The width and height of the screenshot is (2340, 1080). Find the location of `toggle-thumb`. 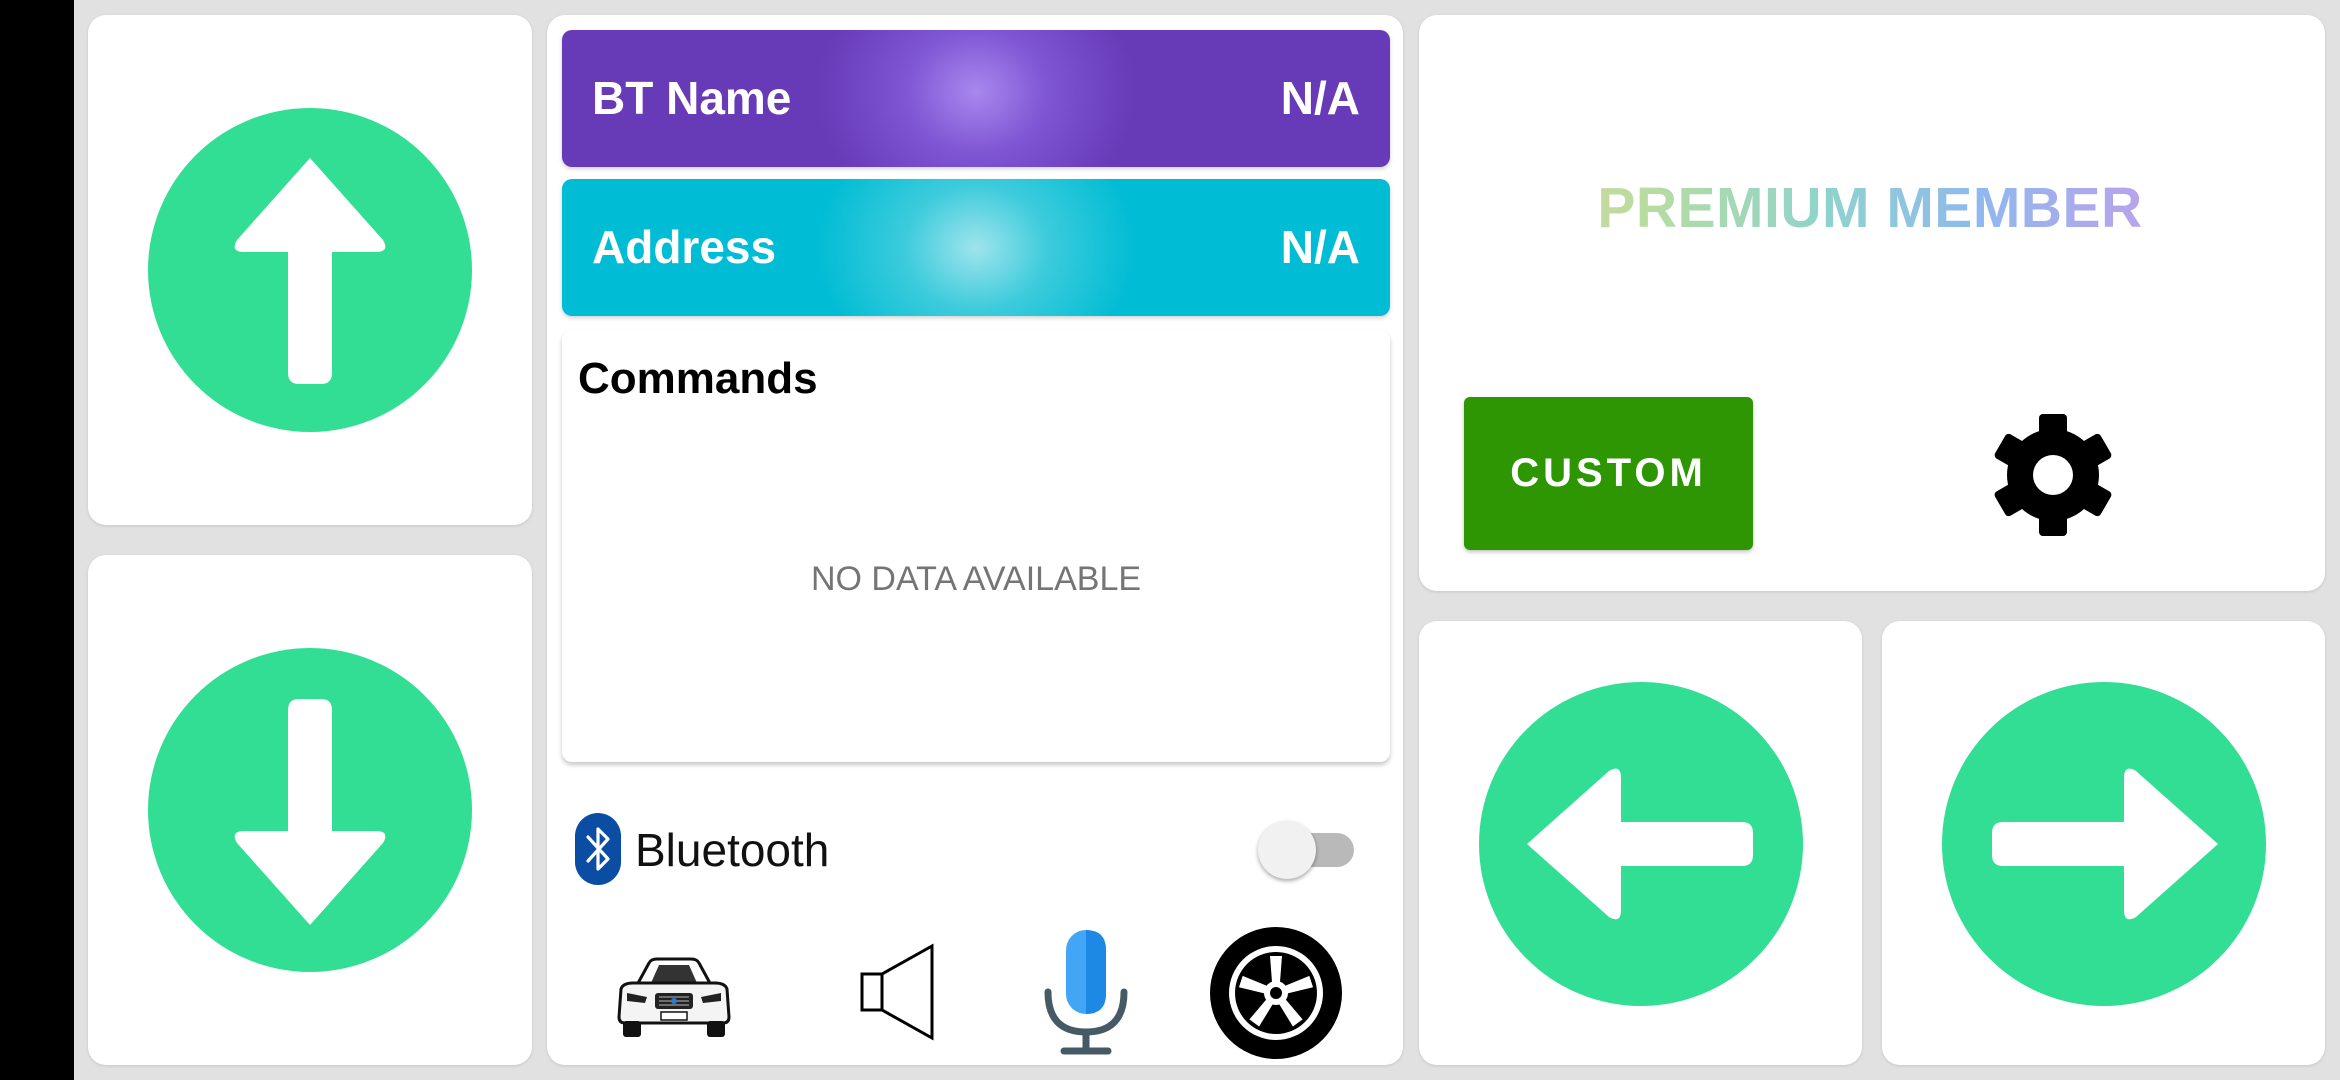

toggle-thumb is located at coordinates (1287, 850).